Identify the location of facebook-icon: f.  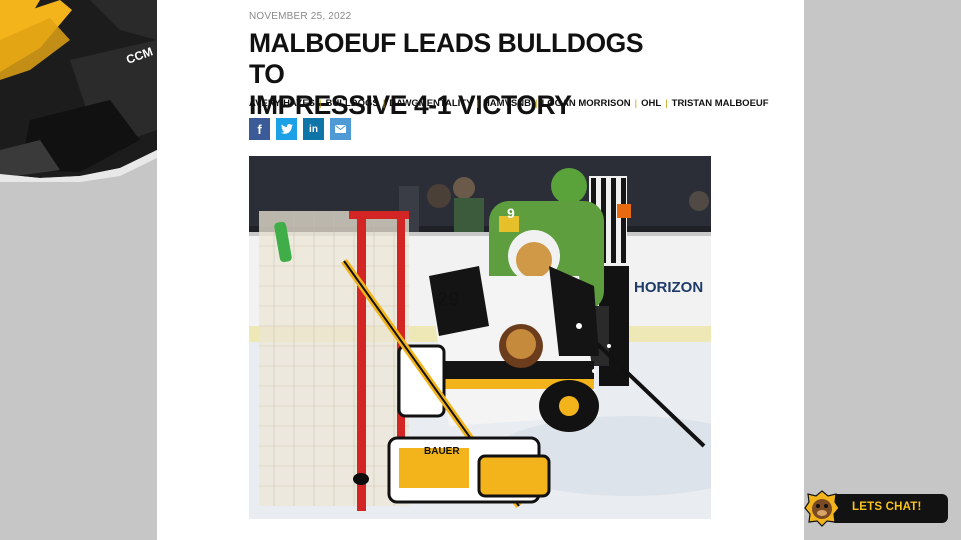
(259, 129).